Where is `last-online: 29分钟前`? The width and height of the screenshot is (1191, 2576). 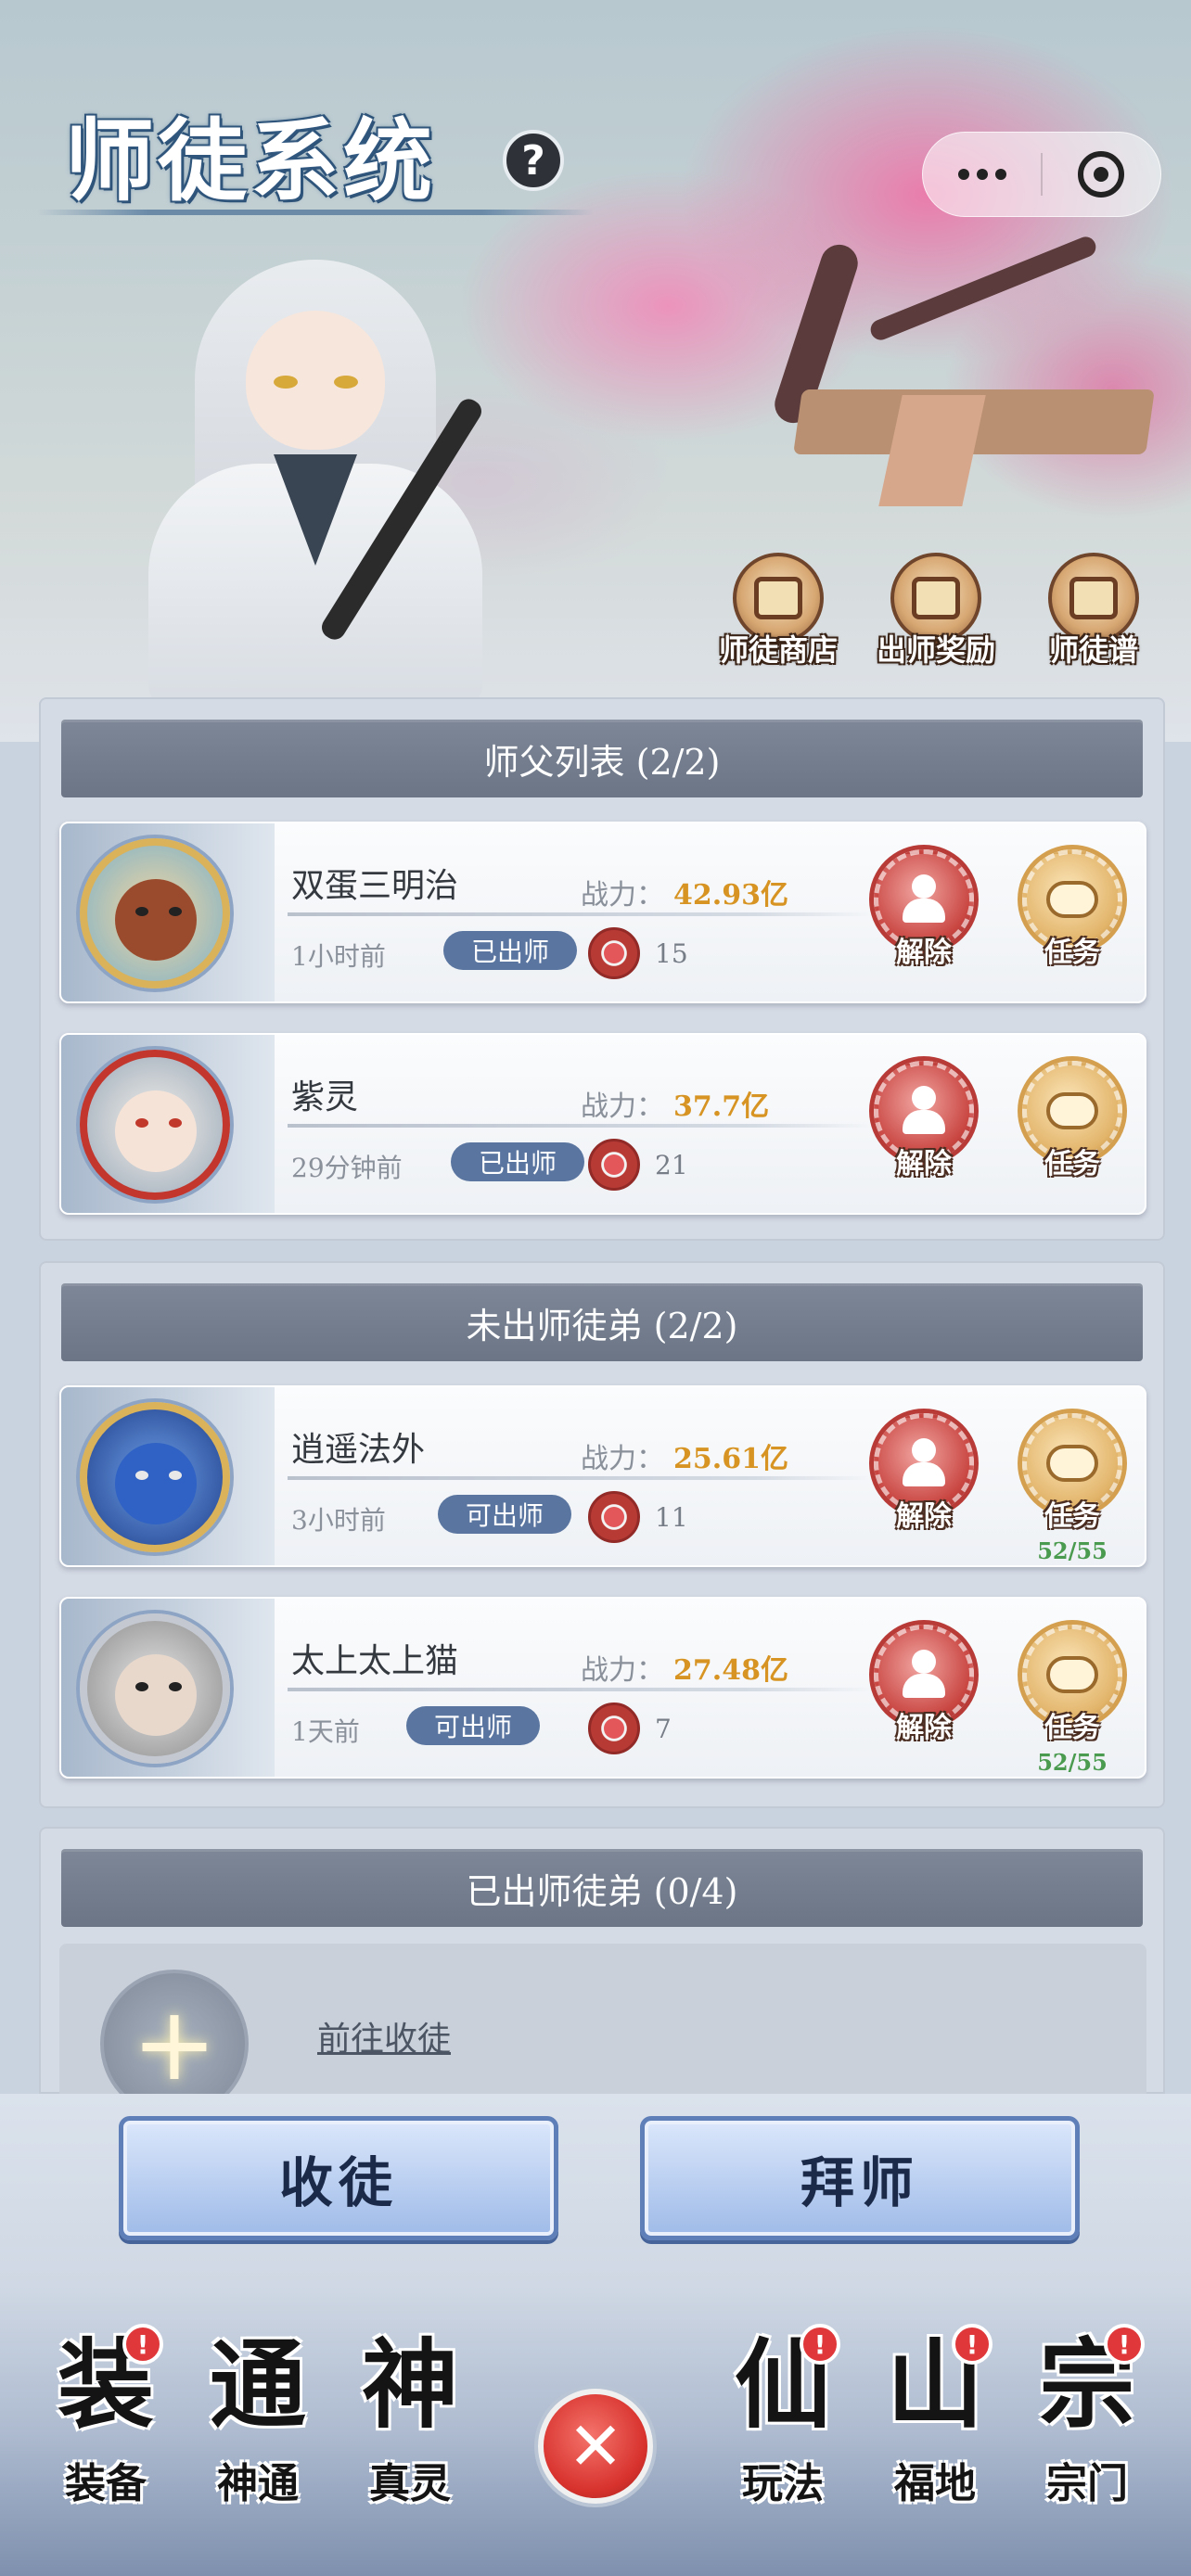 last-online: 29分钟前 is located at coordinates (347, 1168).